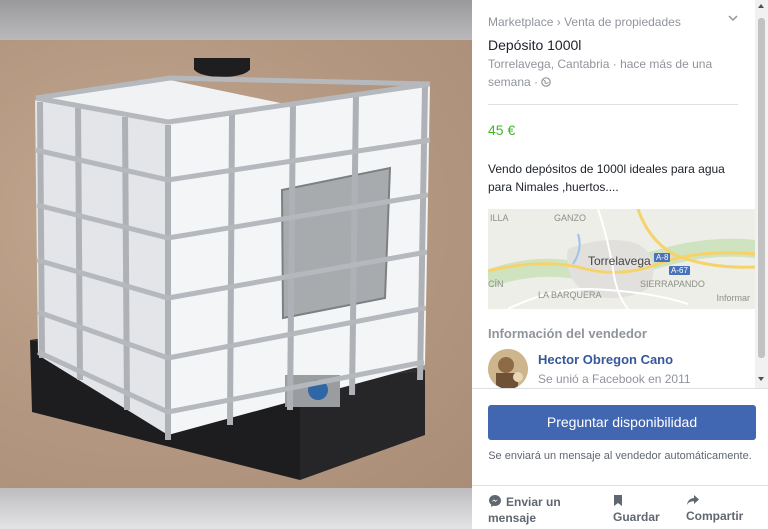 Image resolution: width=768 pixels, height=529 pixels. I want to click on listing-title: Depósito 1000l, so click(535, 45).